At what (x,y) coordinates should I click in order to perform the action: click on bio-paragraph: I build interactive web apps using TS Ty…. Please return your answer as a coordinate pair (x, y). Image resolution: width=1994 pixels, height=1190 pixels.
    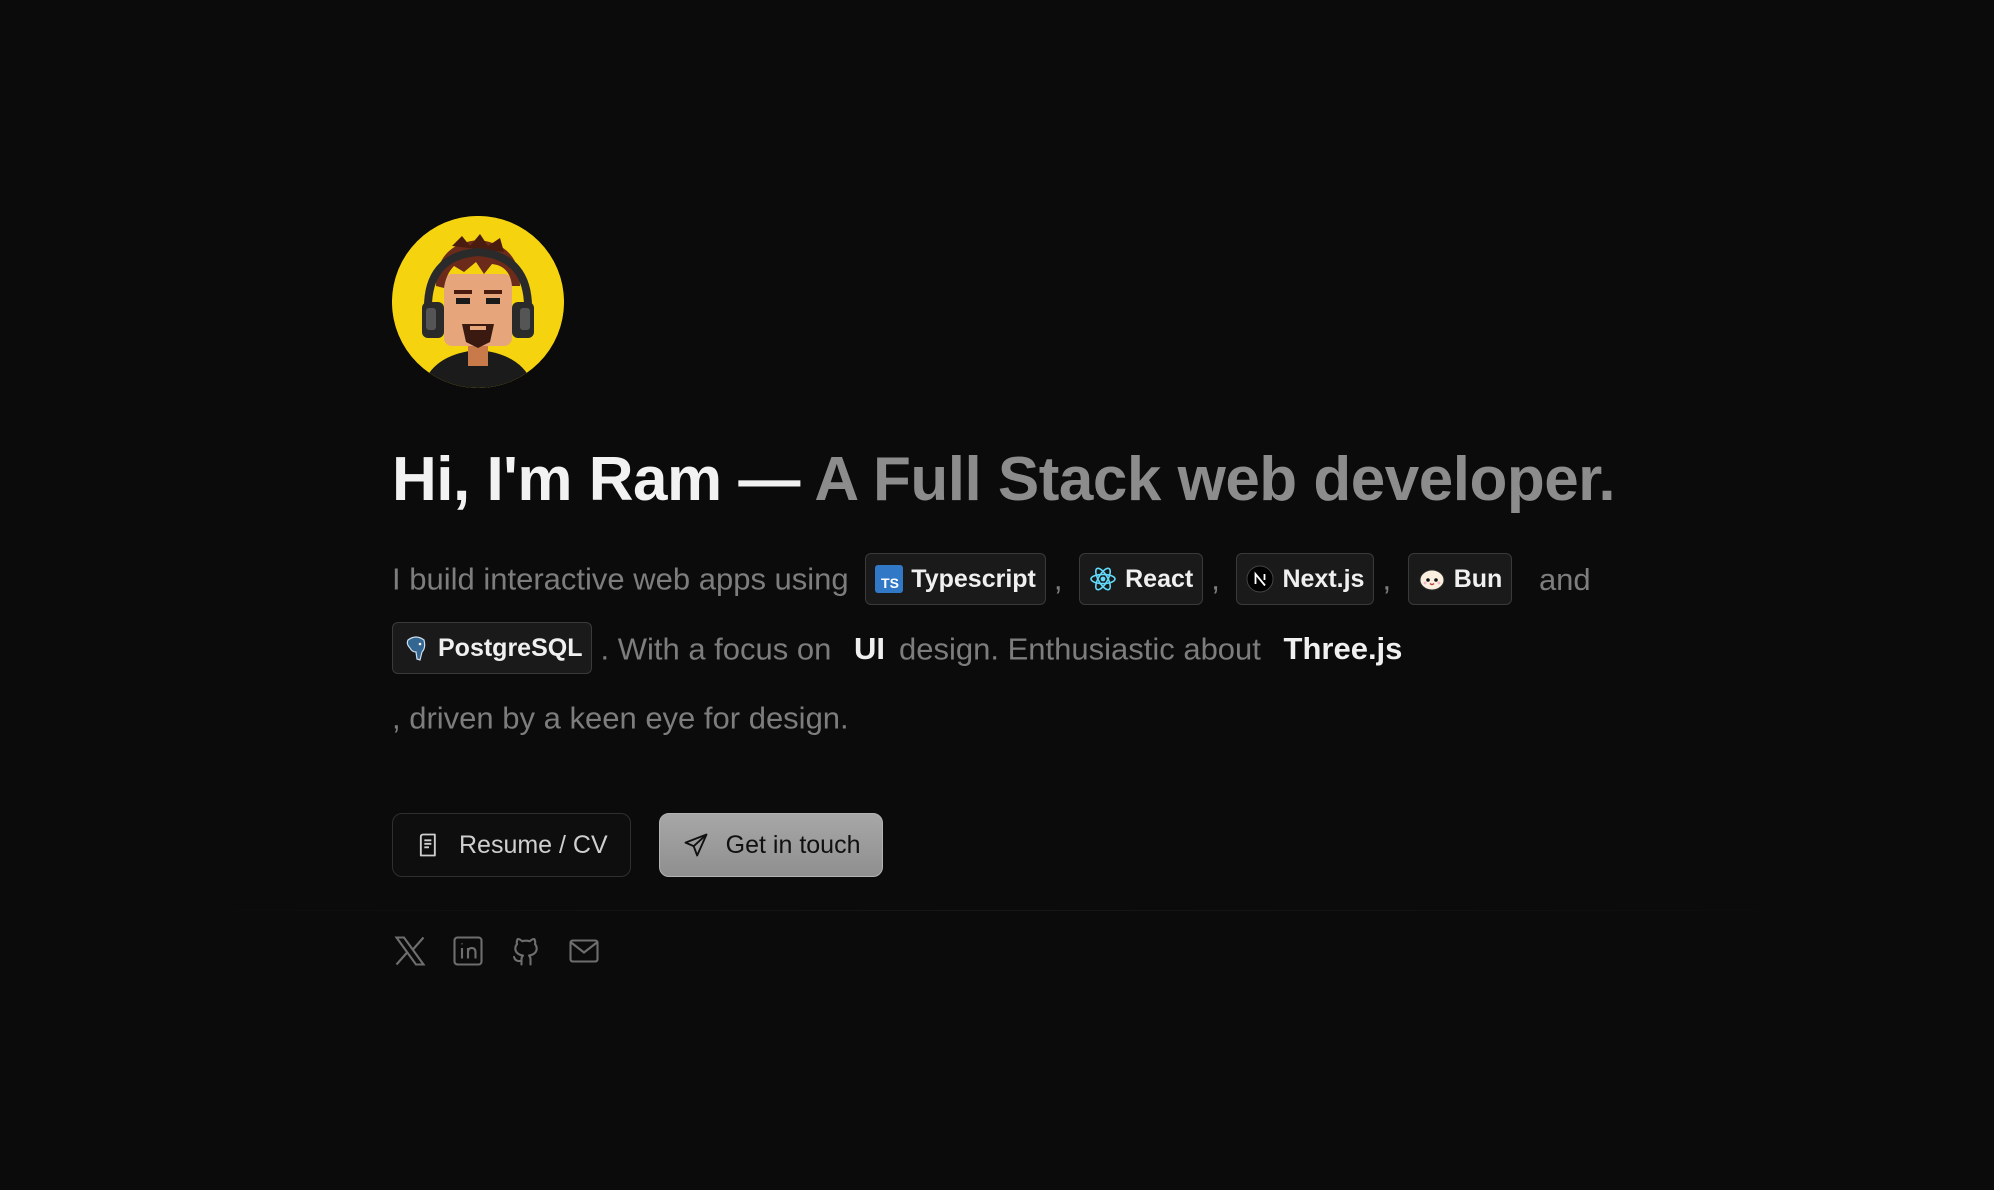
    Looking at the image, I should click on (1012, 647).